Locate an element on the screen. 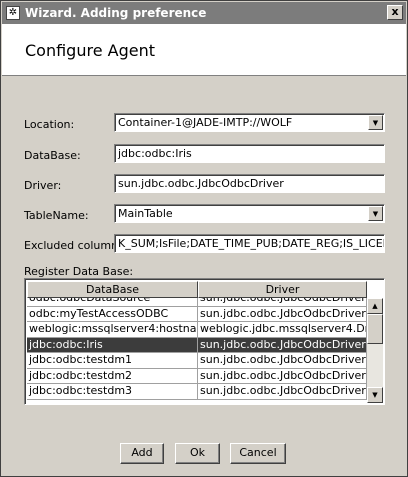  cell-database: odbc:odbcDataSource is located at coordinates (112, 302).